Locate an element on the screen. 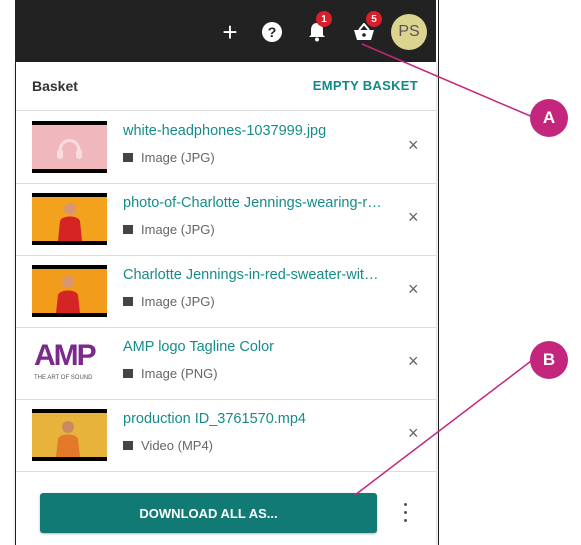 The width and height of the screenshot is (581, 545). callout-a: A is located at coordinates (549, 118).